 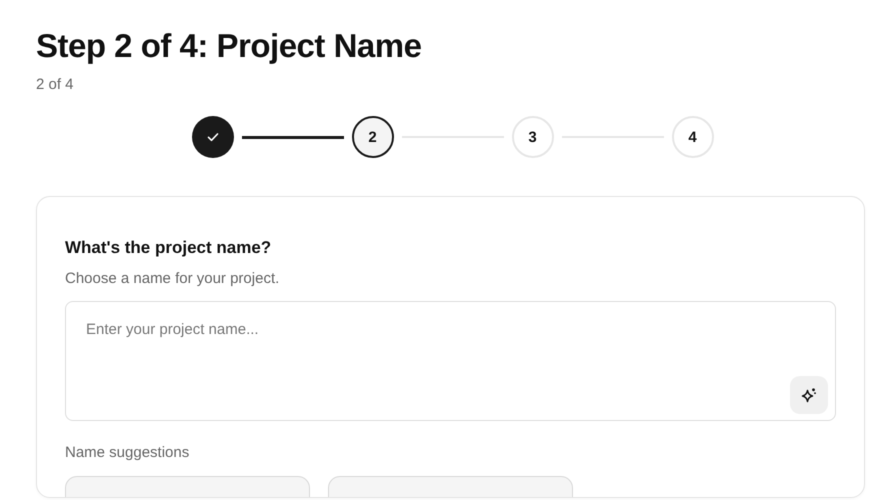 I want to click on step-indicator: 2, so click(x=373, y=137).